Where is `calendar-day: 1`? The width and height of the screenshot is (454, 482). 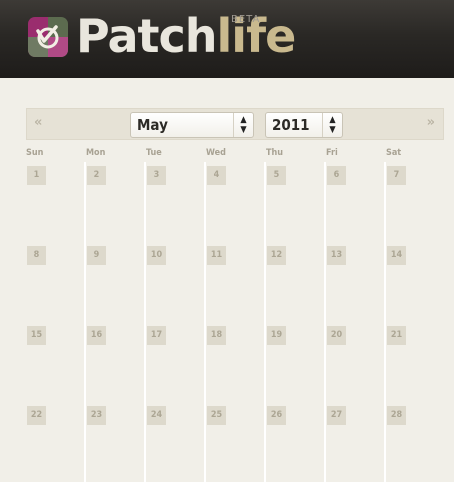
calendar-day: 1 is located at coordinates (36, 175).